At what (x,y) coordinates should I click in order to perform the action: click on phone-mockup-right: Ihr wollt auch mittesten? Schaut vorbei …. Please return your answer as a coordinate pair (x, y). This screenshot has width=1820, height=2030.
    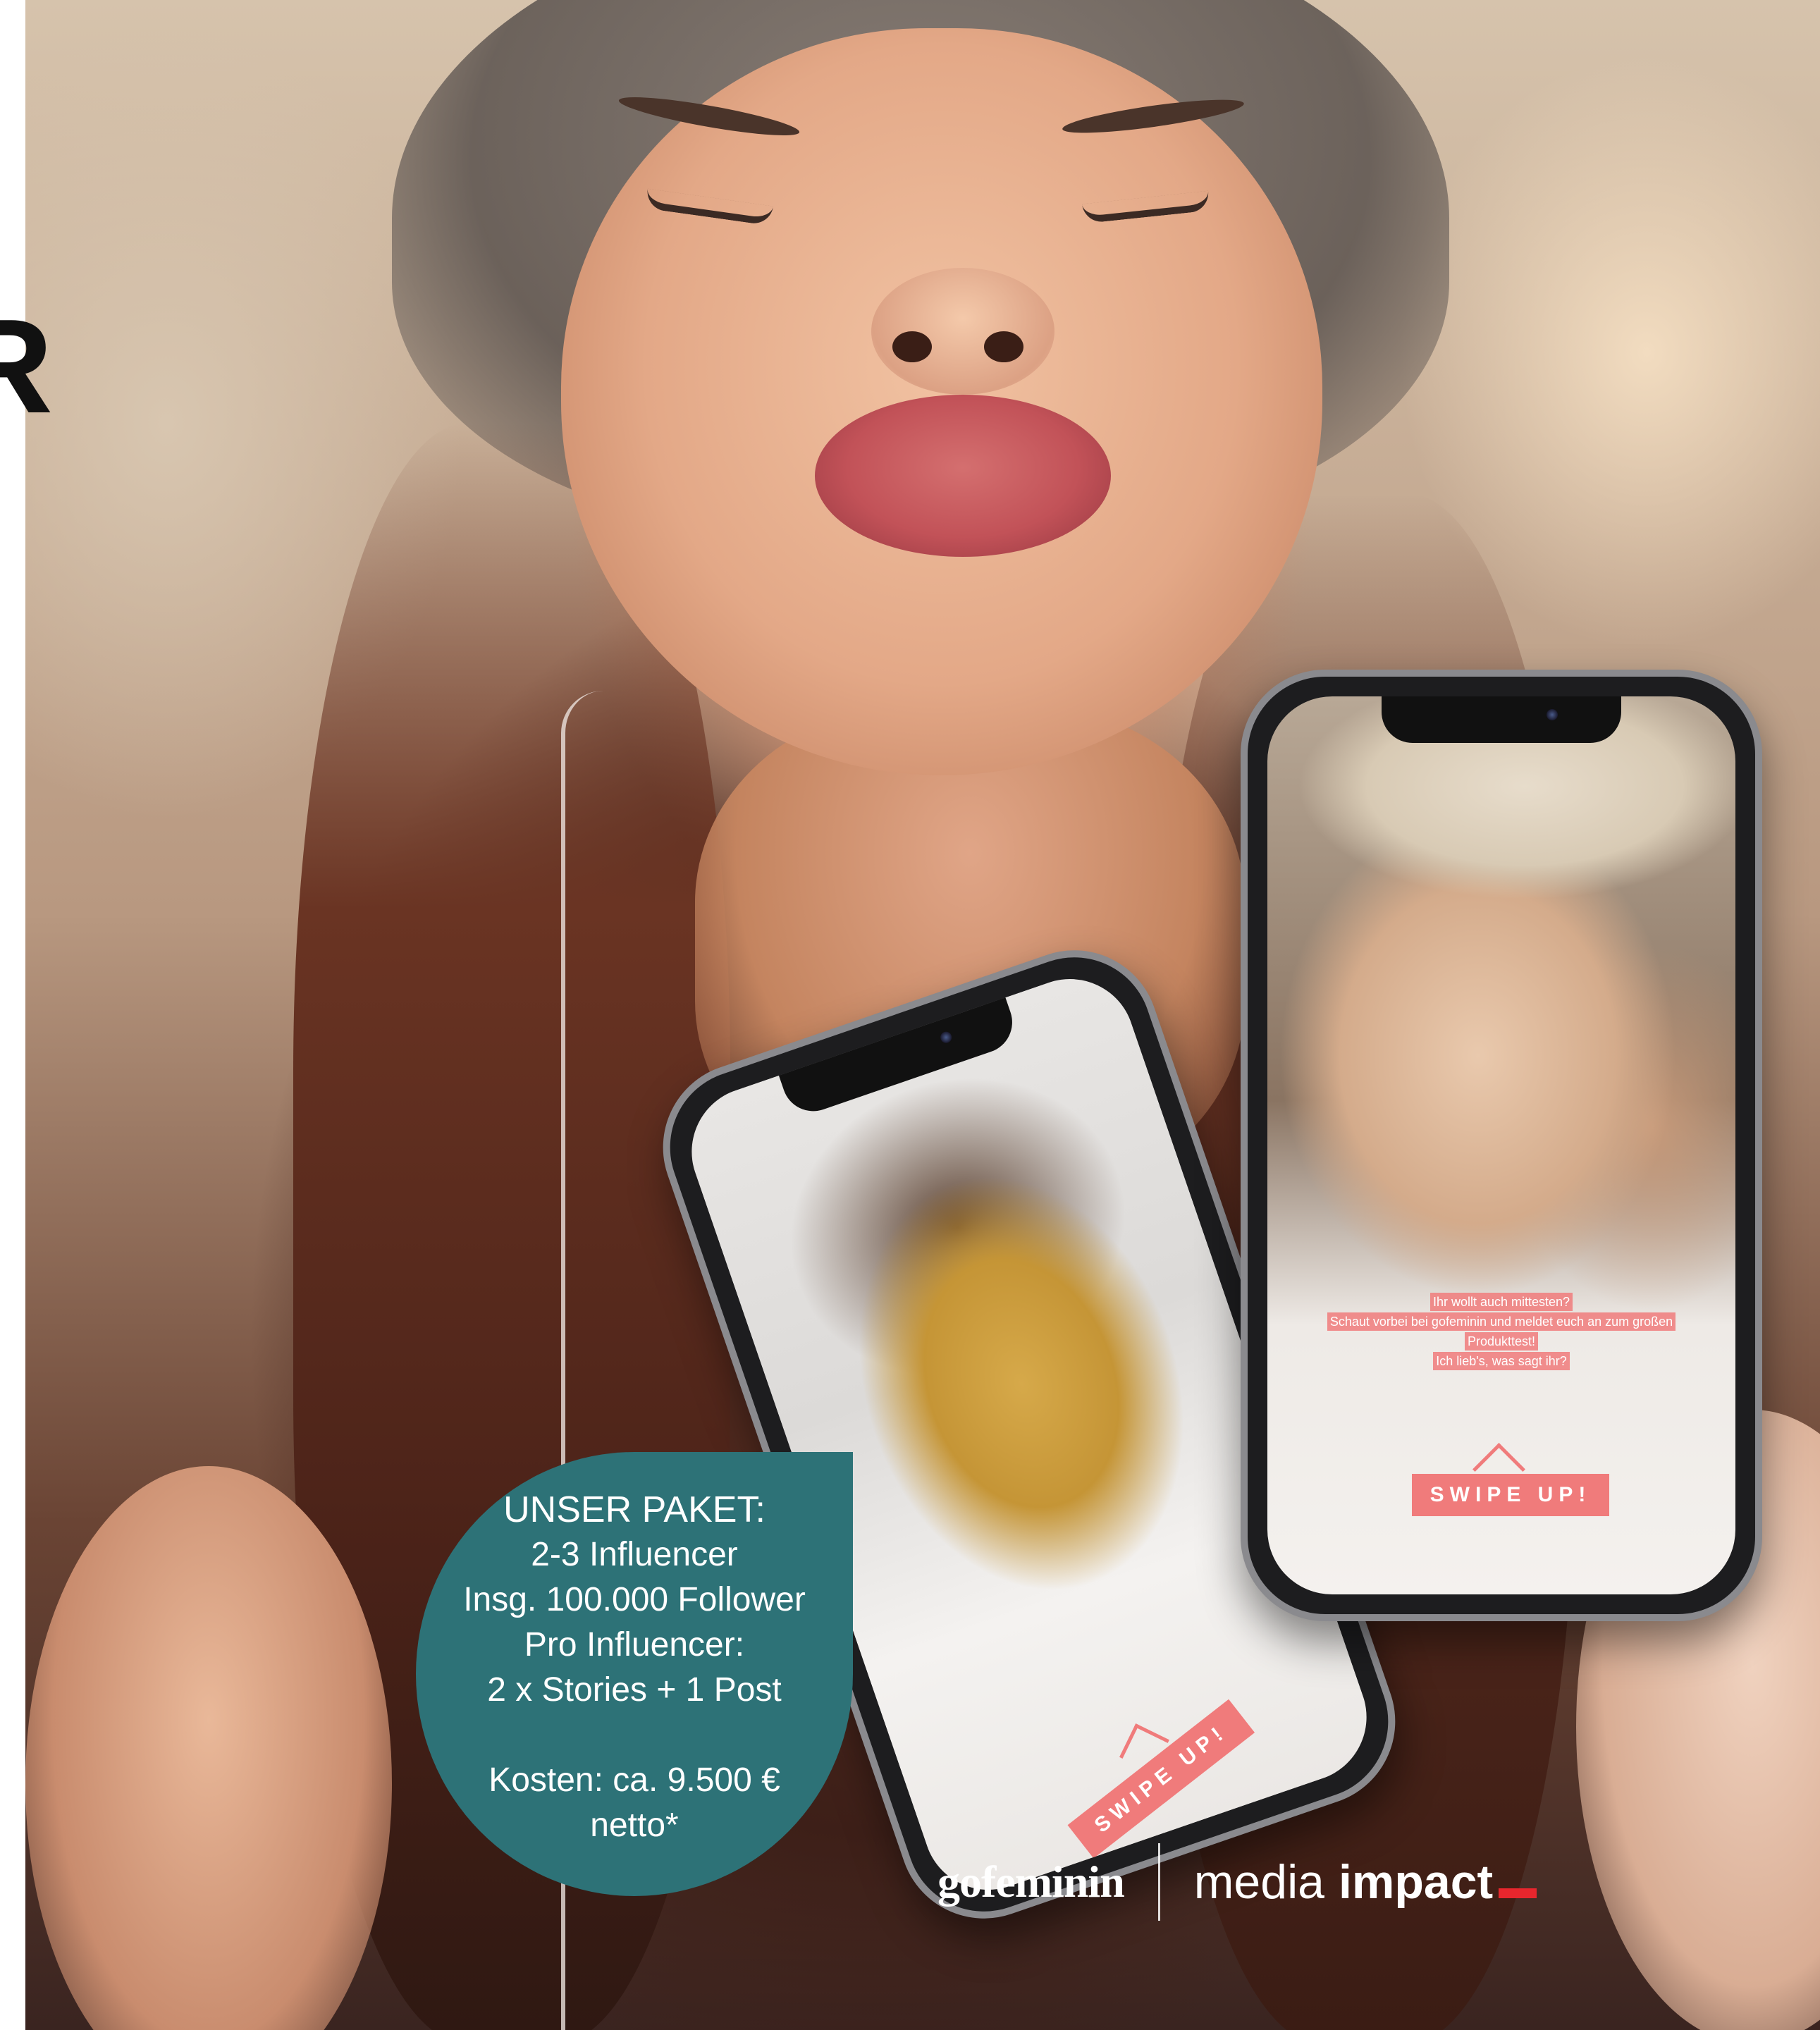
    Looking at the image, I should click on (1501, 1145).